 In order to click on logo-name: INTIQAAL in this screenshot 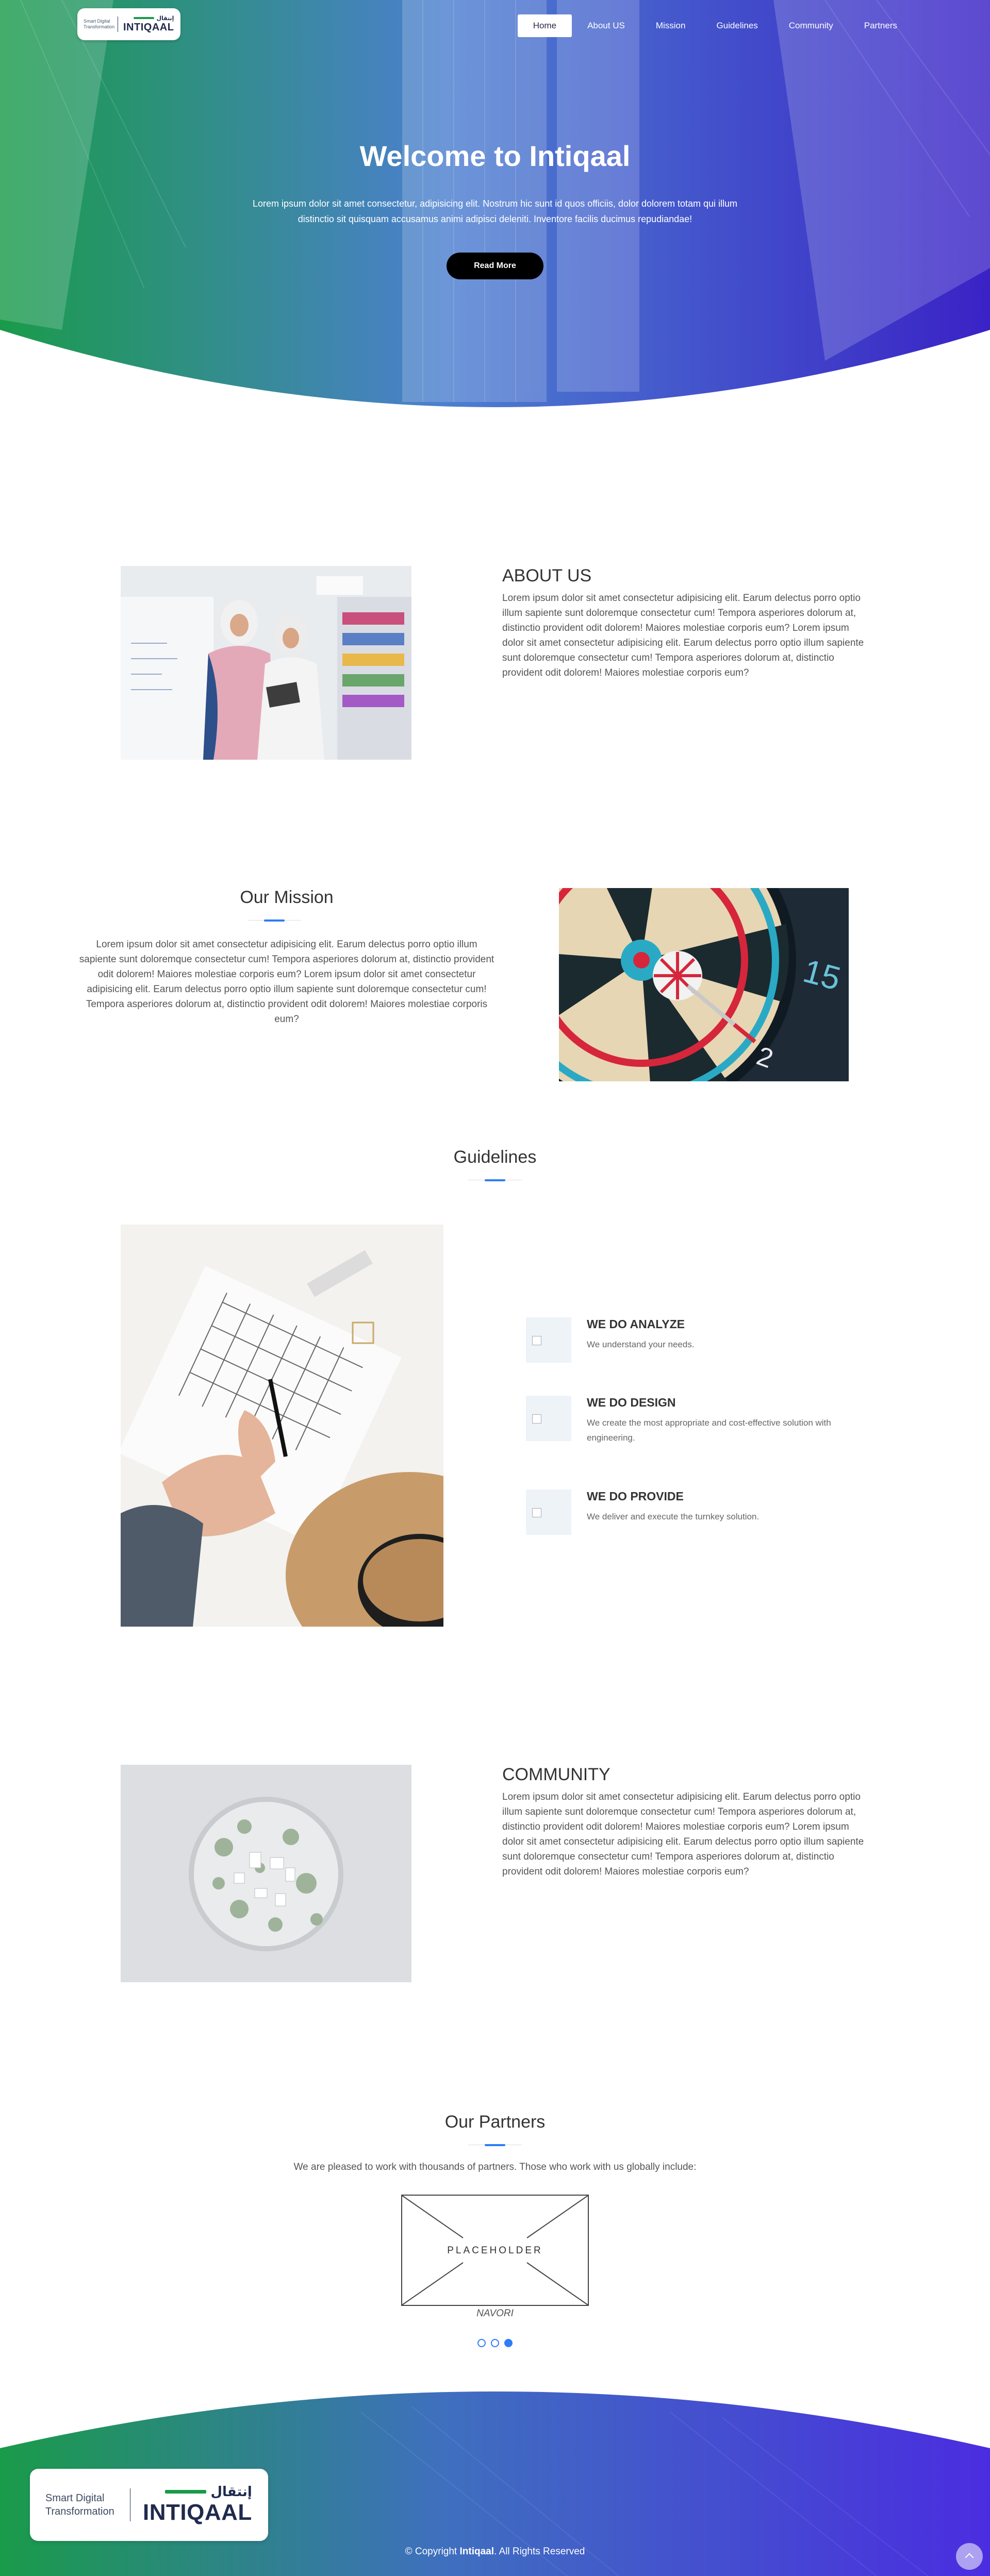, I will do `click(148, 27)`.